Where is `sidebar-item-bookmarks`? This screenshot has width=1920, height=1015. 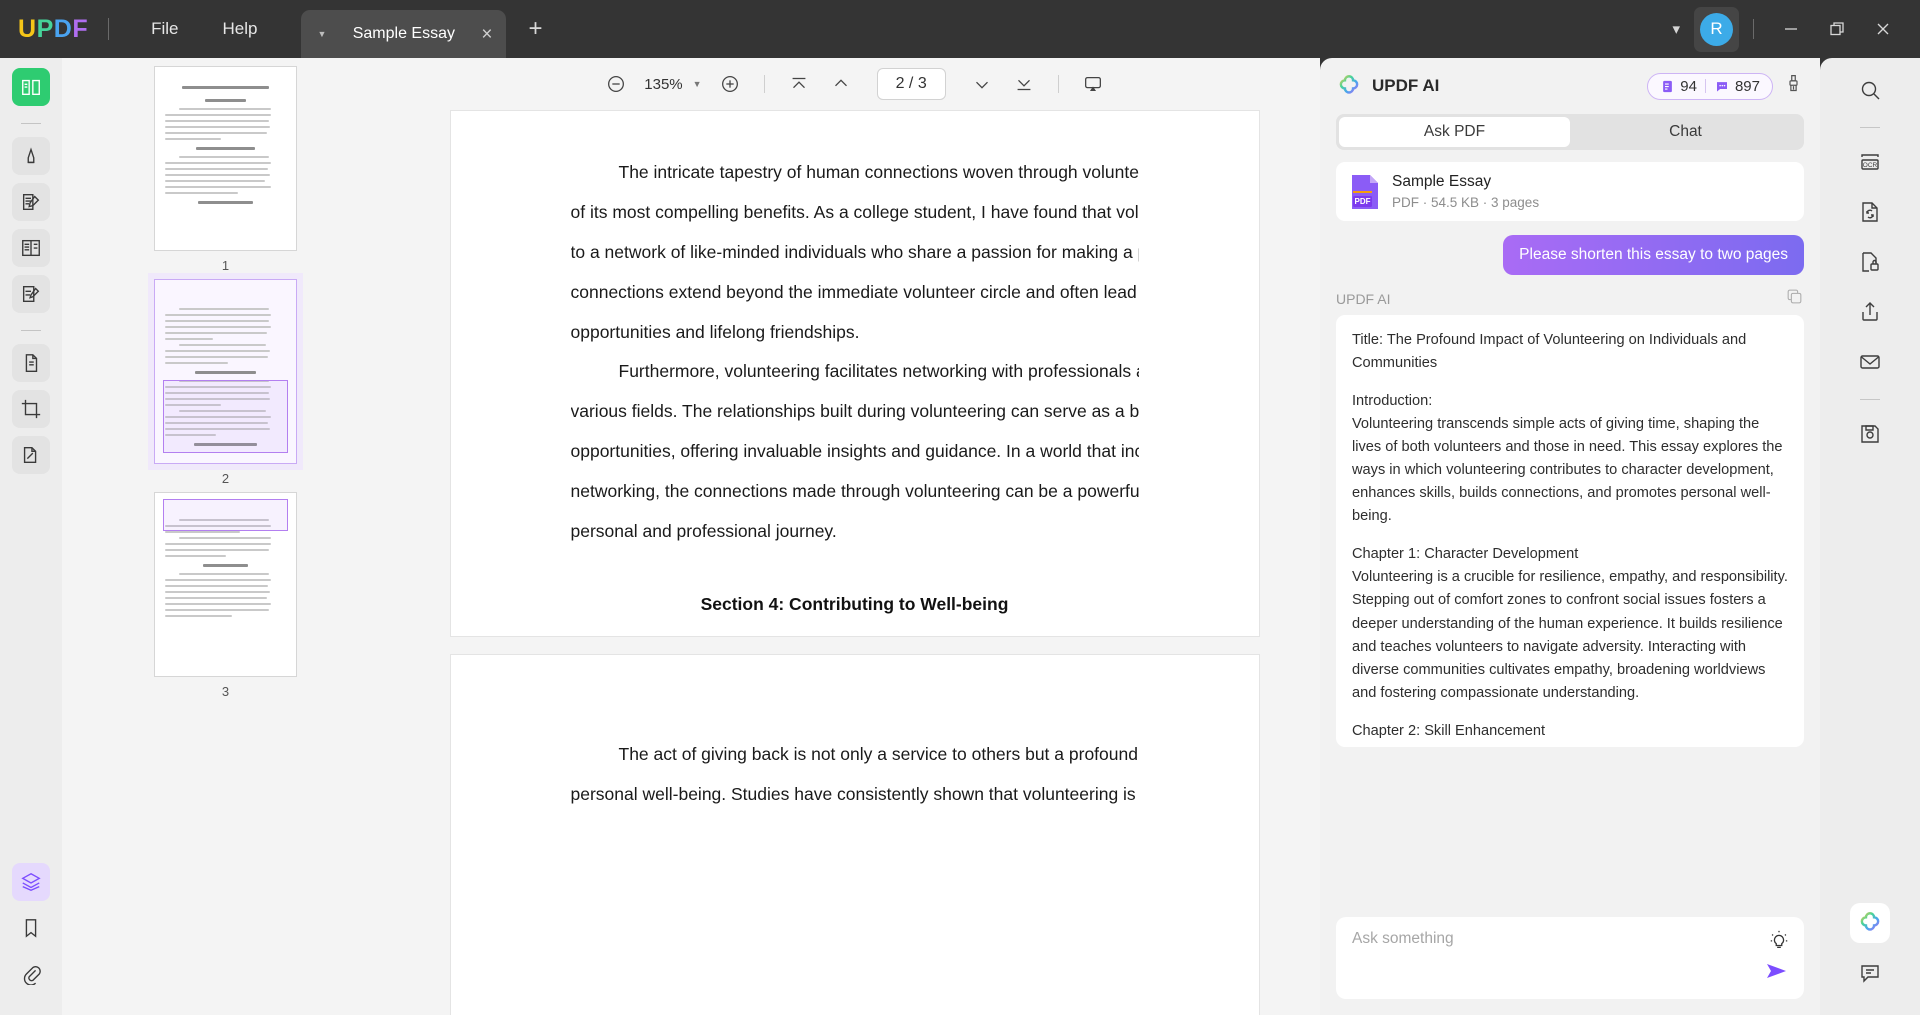 sidebar-item-bookmarks is located at coordinates (31, 928).